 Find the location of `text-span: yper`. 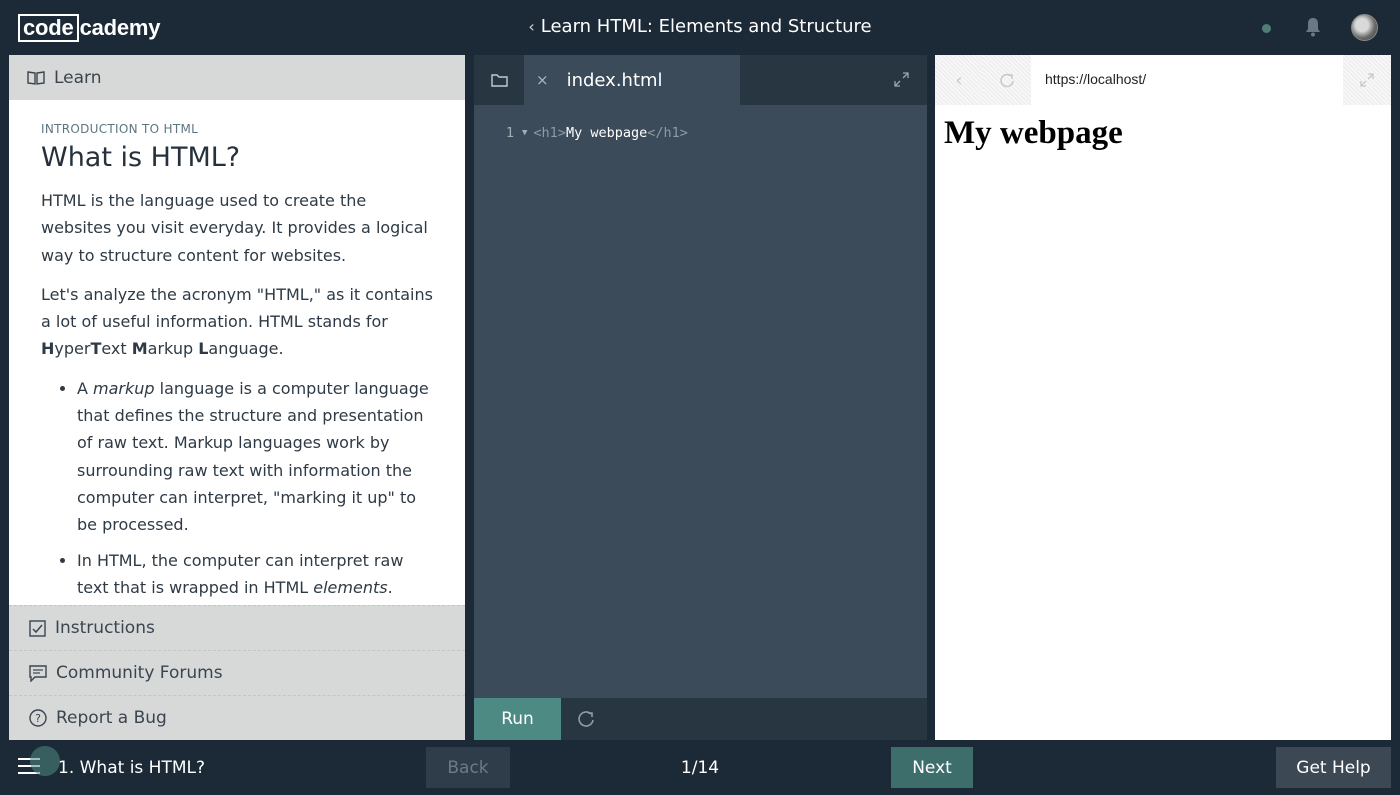

text-span: yper is located at coordinates (72, 349).